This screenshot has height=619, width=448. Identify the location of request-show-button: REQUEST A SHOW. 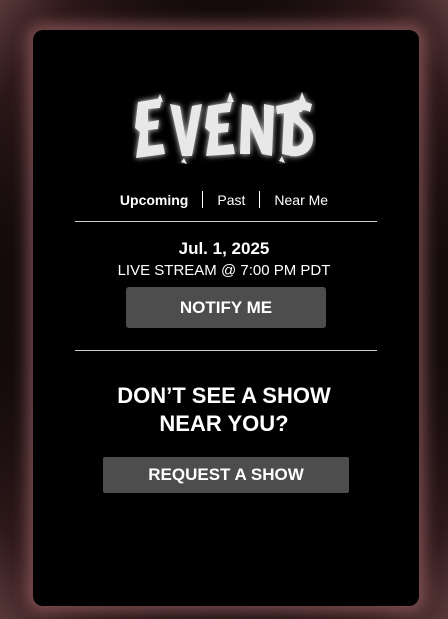
(226, 475).